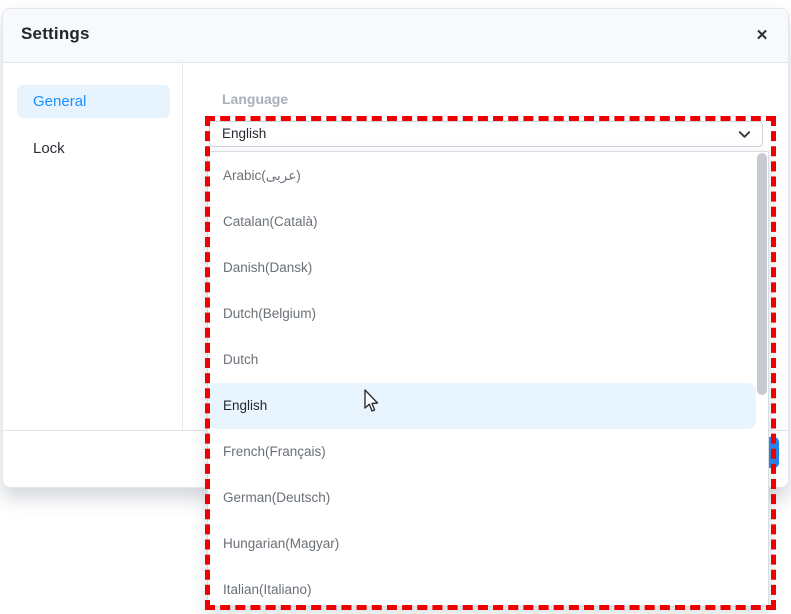 The width and height of the screenshot is (791, 614). I want to click on language-label: Language, so click(255, 99).